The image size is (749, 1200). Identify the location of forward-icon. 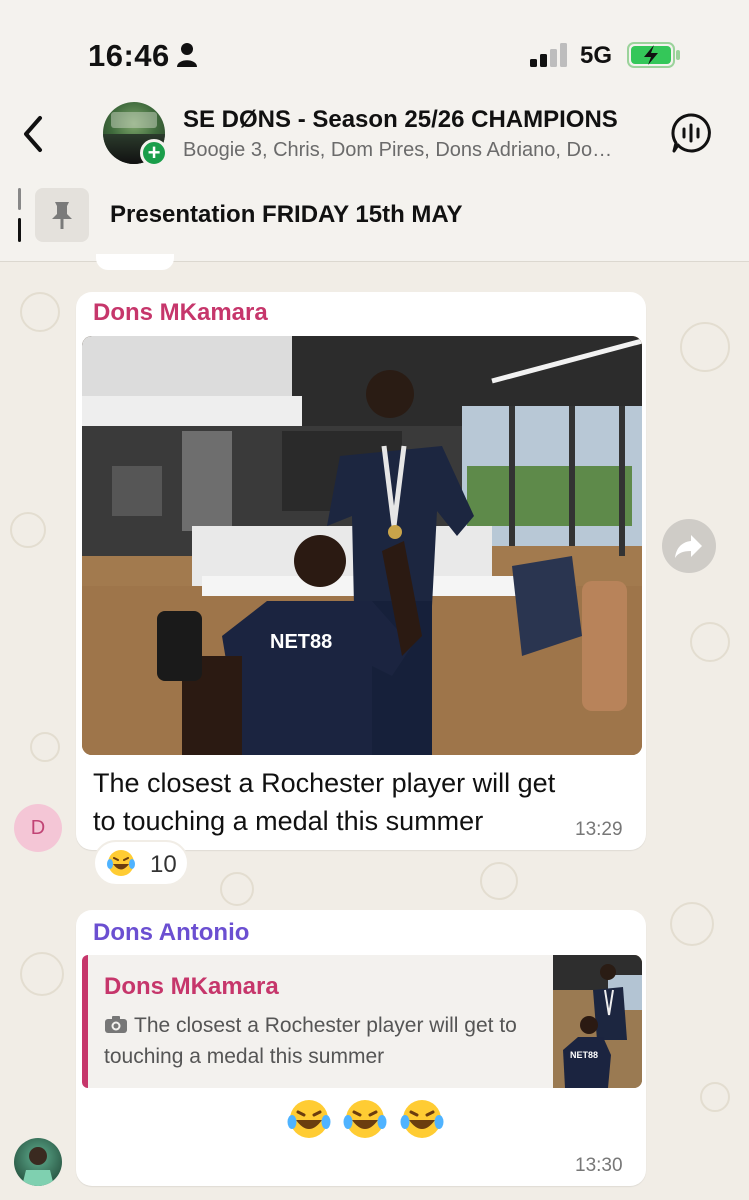
(688, 546).